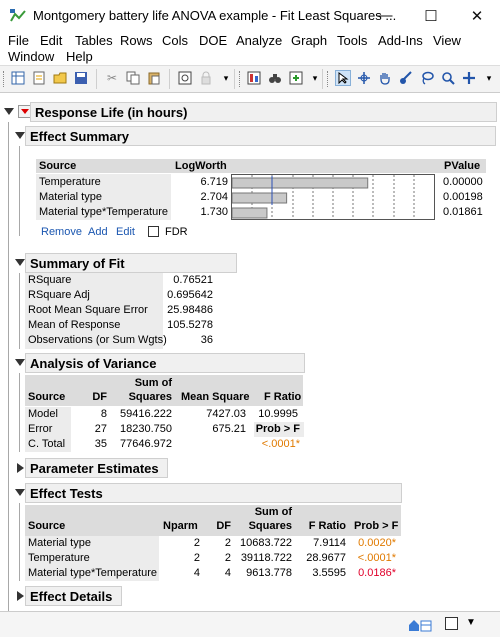  I want to click on anova-df: 27, so click(100, 429).